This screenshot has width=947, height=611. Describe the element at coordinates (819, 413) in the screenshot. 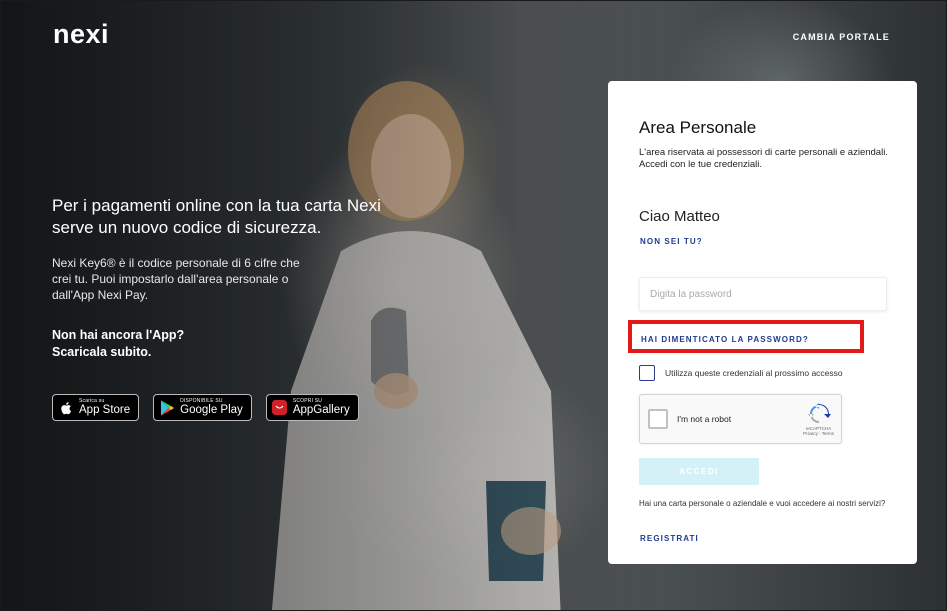

I see `recaptcha-icon` at that location.